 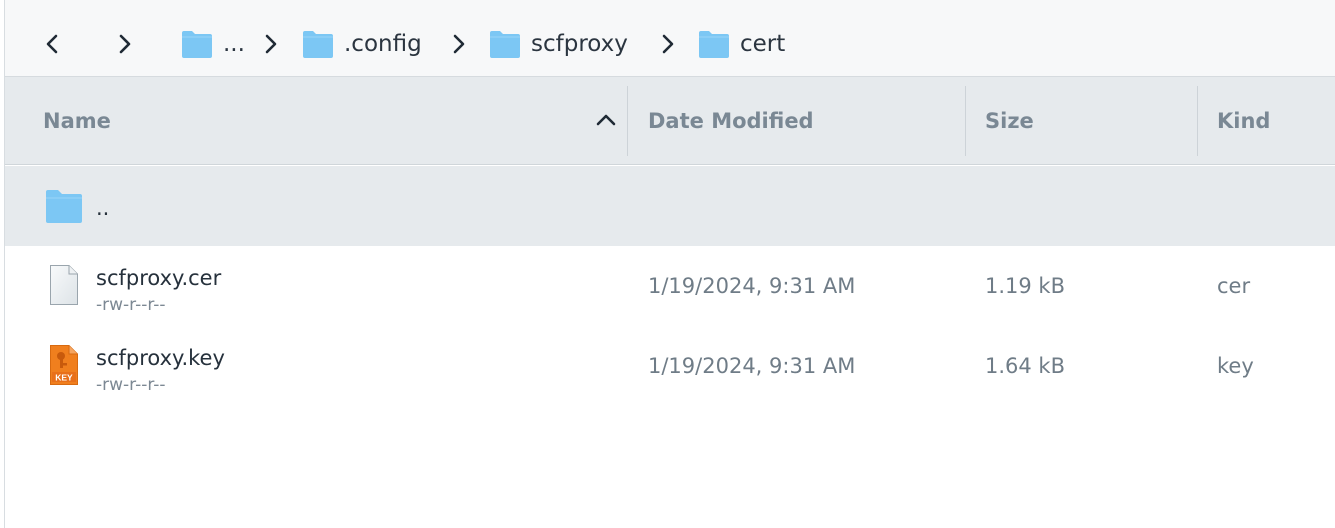 I want to click on column-header-date-modified: Date Modified, so click(x=803, y=121).